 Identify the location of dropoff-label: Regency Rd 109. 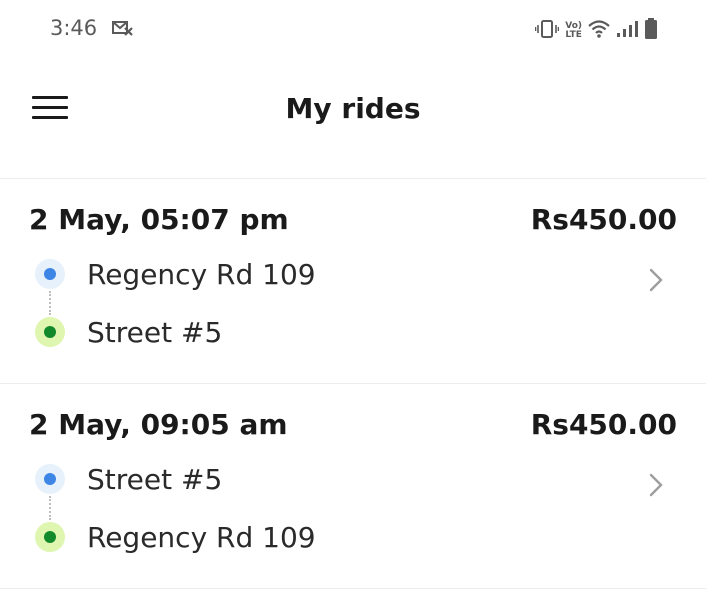
(201, 537).